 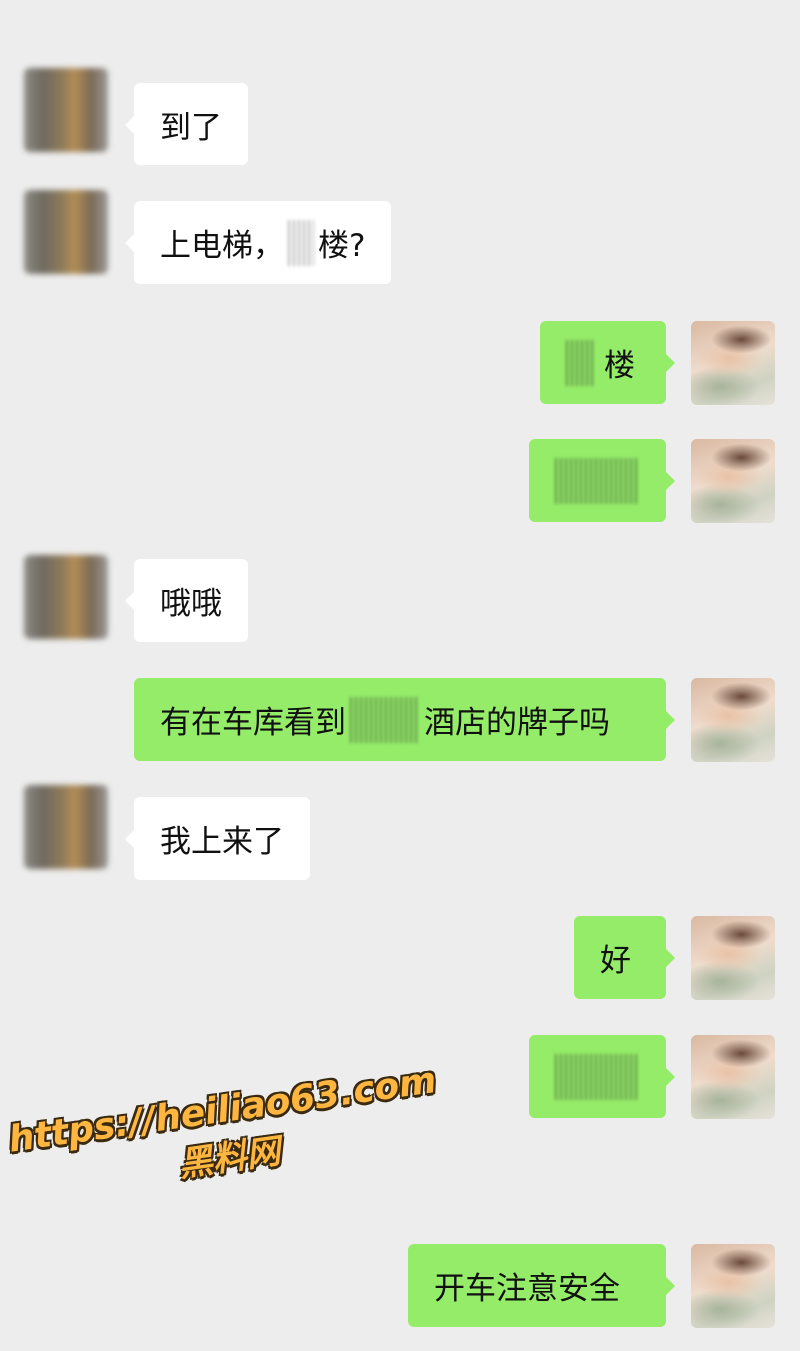 I want to click on message-text: 楼?, so click(x=342, y=246).